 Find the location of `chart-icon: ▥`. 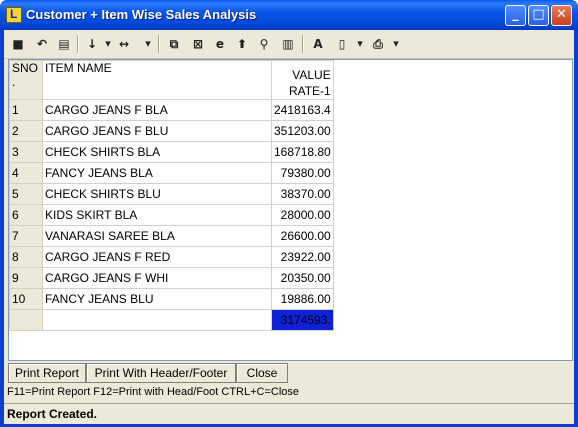

chart-icon: ▥ is located at coordinates (288, 44).